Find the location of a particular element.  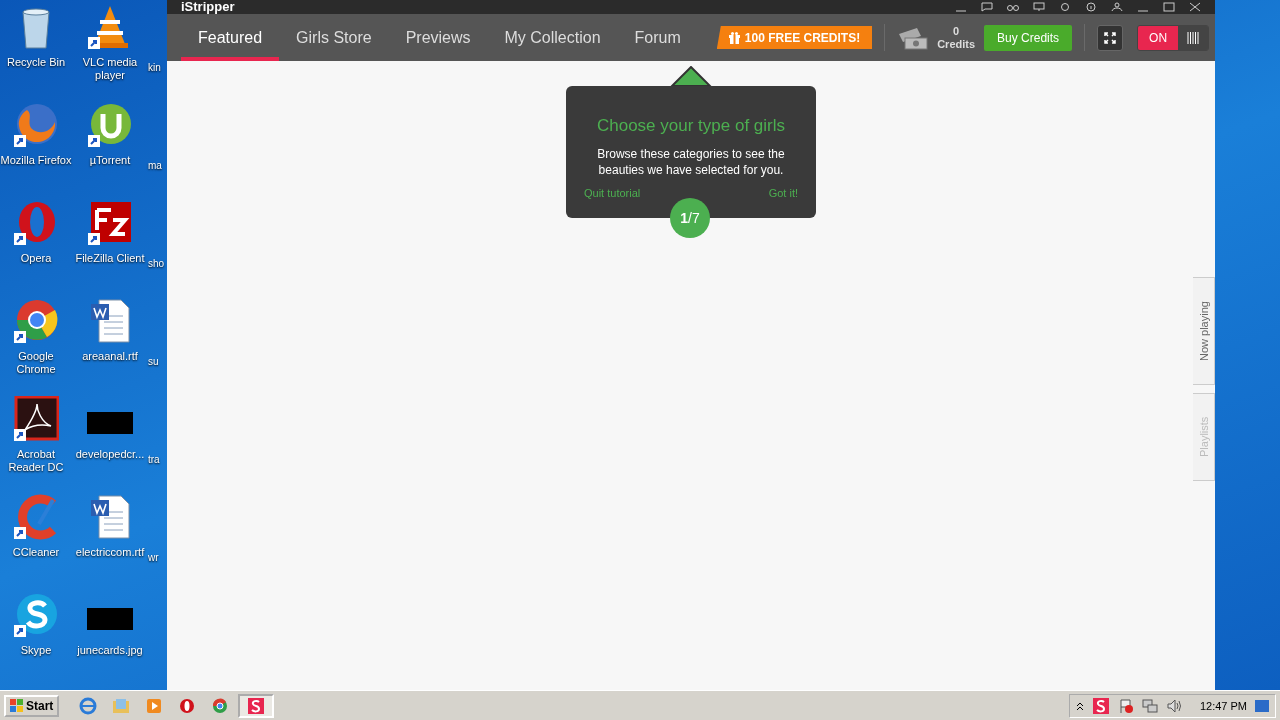

desktop-icon-label: sho is located at coordinates (156, 263).